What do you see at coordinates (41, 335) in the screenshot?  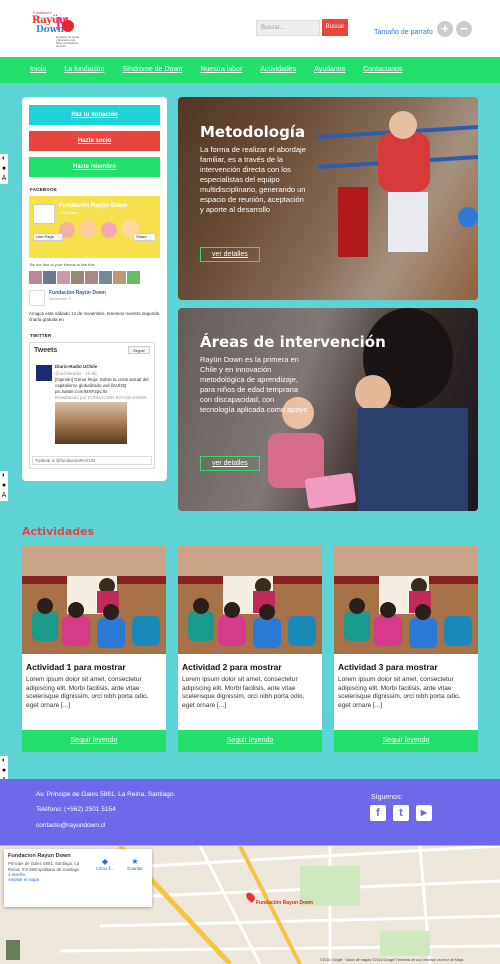 I see `twitter-heading: TWITTER` at bounding box center [41, 335].